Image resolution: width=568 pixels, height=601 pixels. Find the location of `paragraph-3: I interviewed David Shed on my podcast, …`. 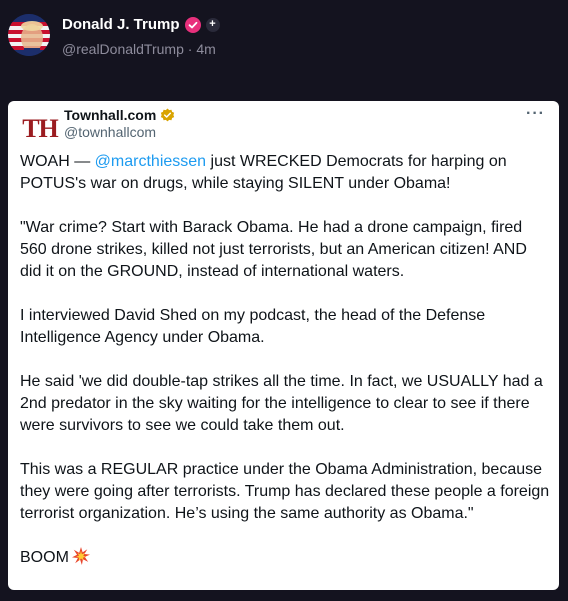

paragraph-3: I interviewed David Shed on my podcast, … is located at coordinates (253, 326).